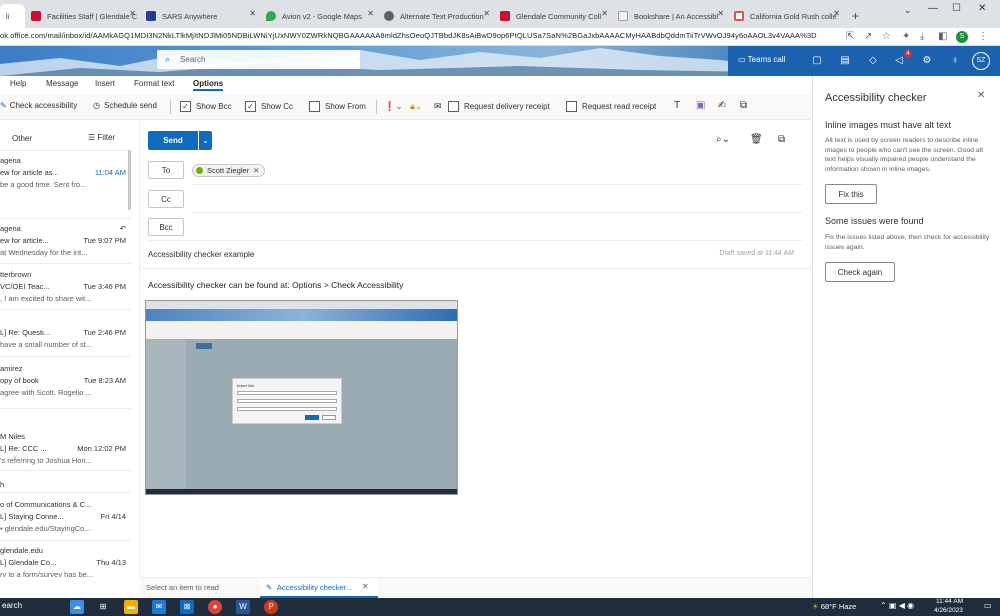 The width and height of the screenshot is (1000, 616). What do you see at coordinates (499, 106) in the screenshot?
I see `request-delivery-receipt-toggle: Request delivery receipt` at bounding box center [499, 106].